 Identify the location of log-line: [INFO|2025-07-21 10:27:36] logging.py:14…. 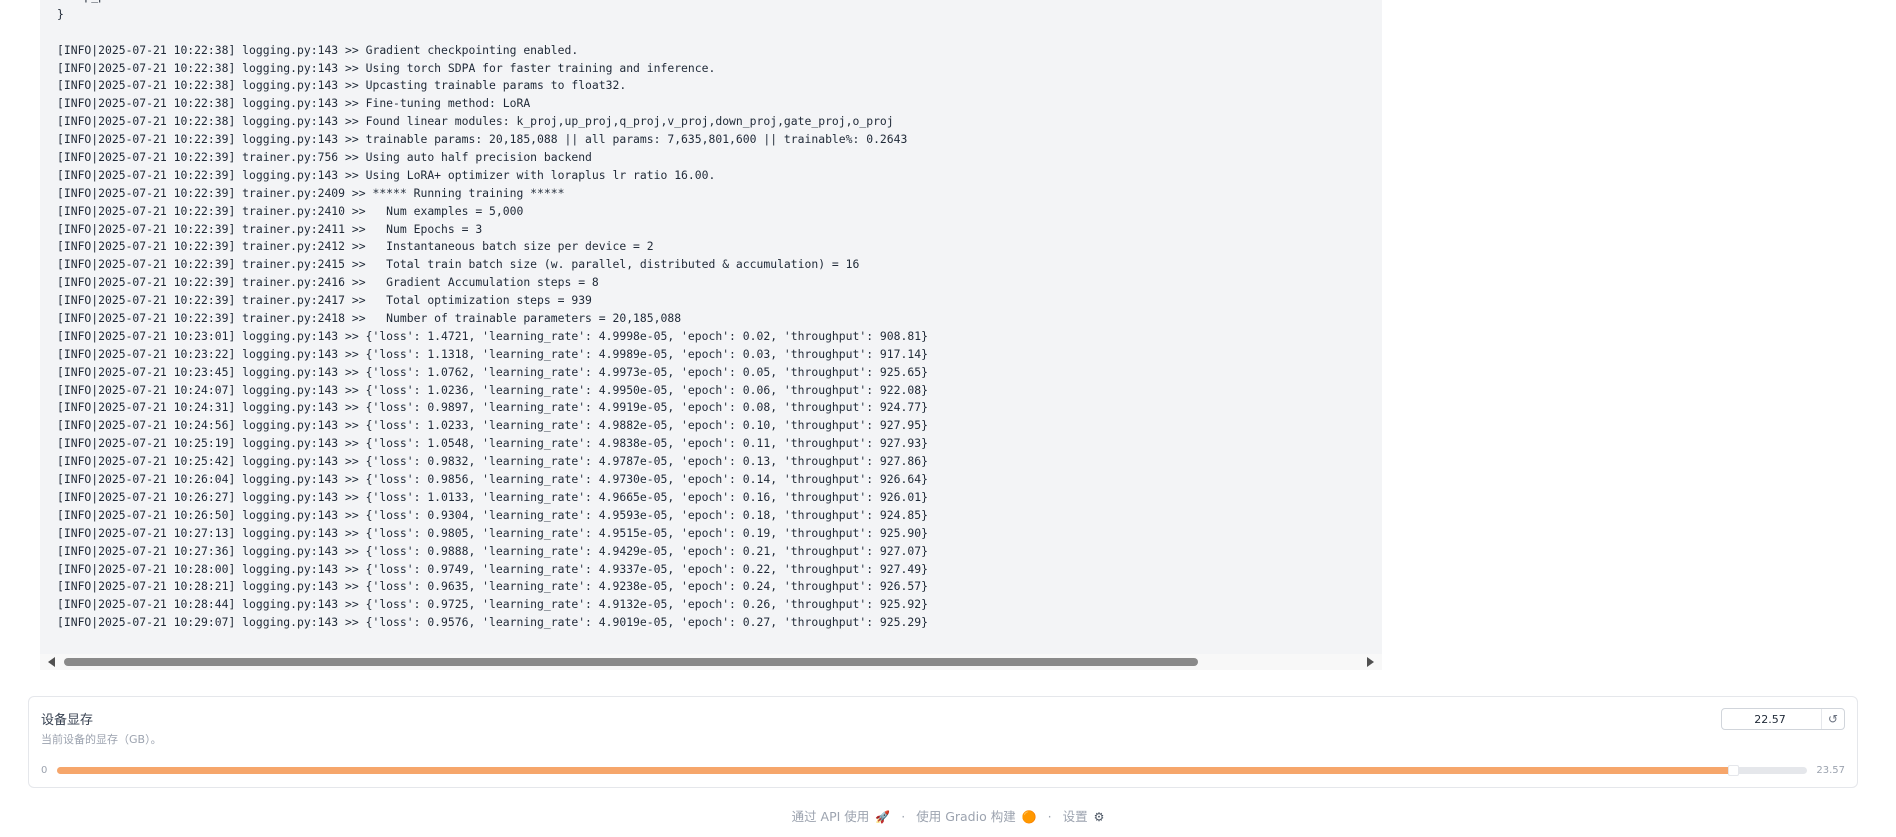
(492, 550).